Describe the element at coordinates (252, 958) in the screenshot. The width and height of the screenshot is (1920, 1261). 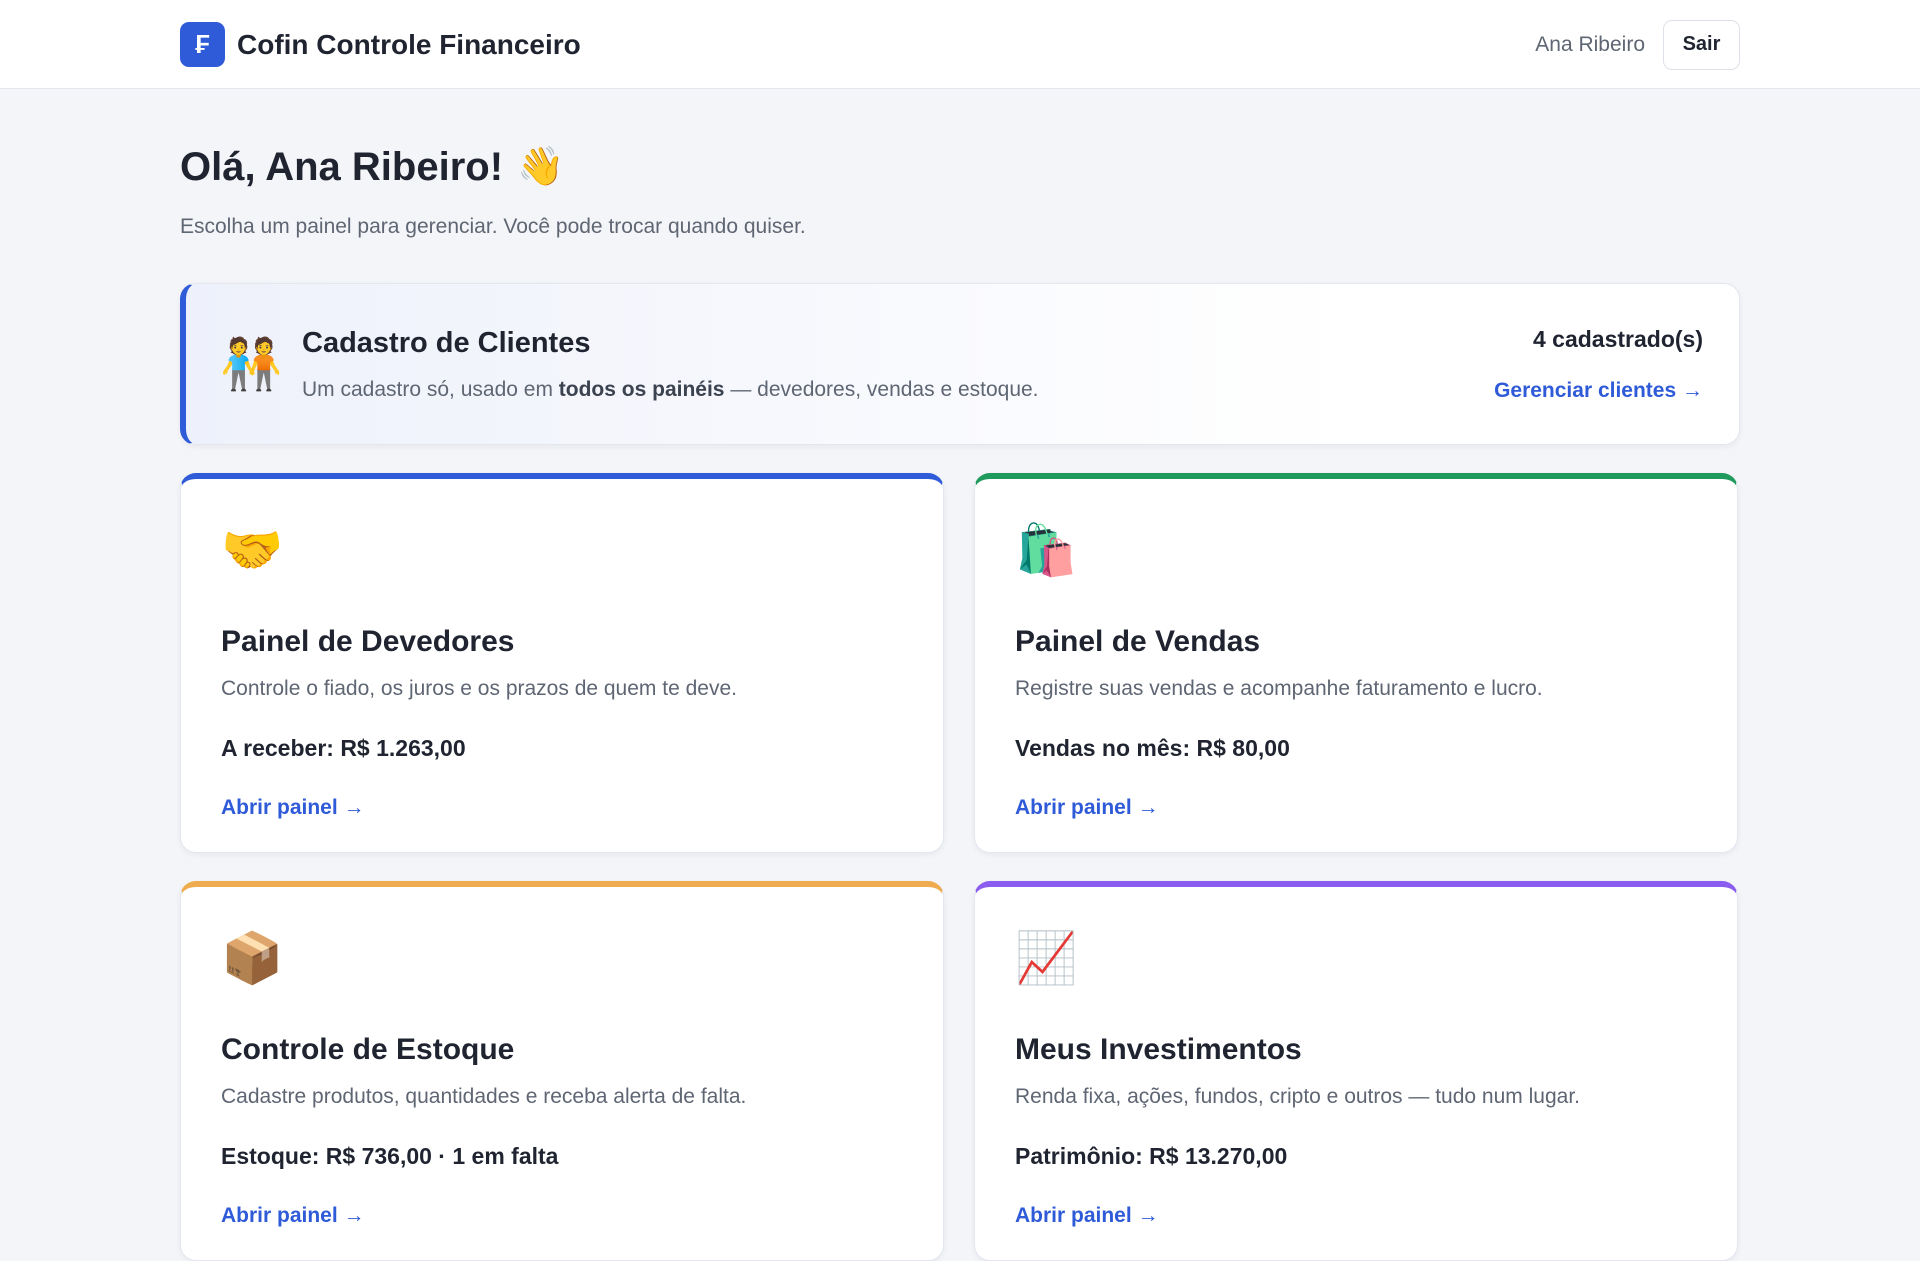
I see `package-box-icon: 📦` at that location.